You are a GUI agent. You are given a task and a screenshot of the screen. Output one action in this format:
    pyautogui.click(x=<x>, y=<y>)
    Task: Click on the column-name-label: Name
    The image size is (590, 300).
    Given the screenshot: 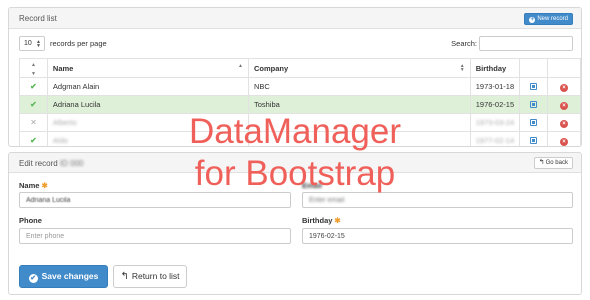 What is the action you would take?
    pyautogui.click(x=63, y=68)
    